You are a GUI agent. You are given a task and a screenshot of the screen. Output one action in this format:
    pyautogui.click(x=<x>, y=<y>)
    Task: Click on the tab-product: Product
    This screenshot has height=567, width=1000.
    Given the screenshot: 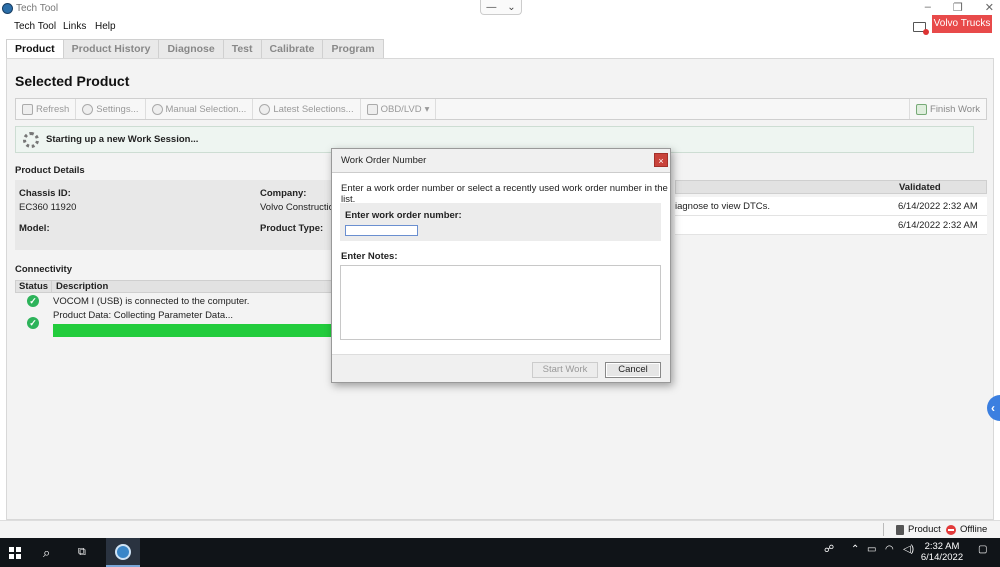 What is the action you would take?
    pyautogui.click(x=35, y=49)
    